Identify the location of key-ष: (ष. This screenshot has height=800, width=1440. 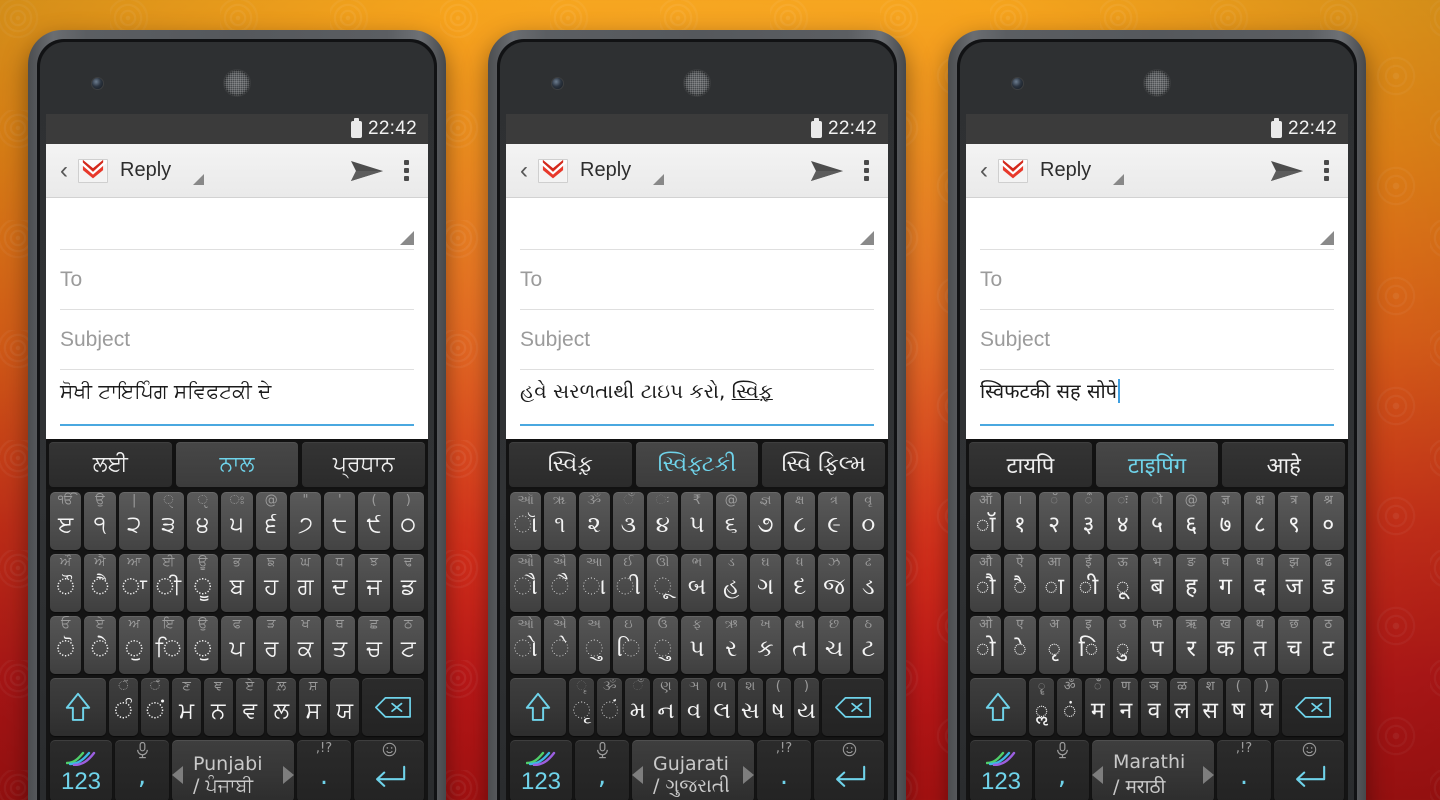
(1238, 707).